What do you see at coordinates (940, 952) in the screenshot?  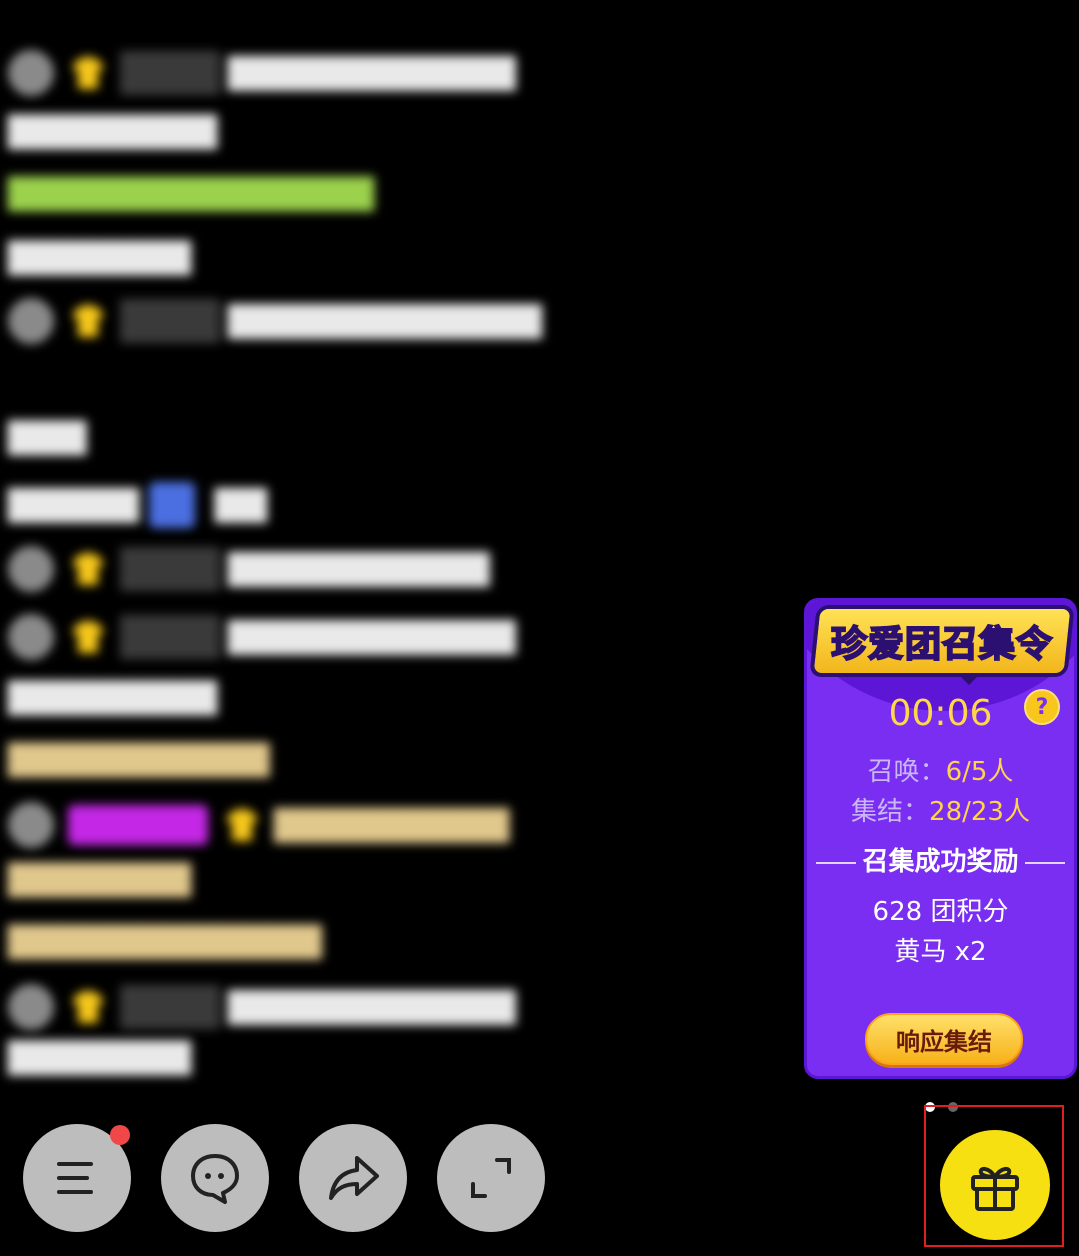 I see `reward-item: 黄马 x2` at bounding box center [940, 952].